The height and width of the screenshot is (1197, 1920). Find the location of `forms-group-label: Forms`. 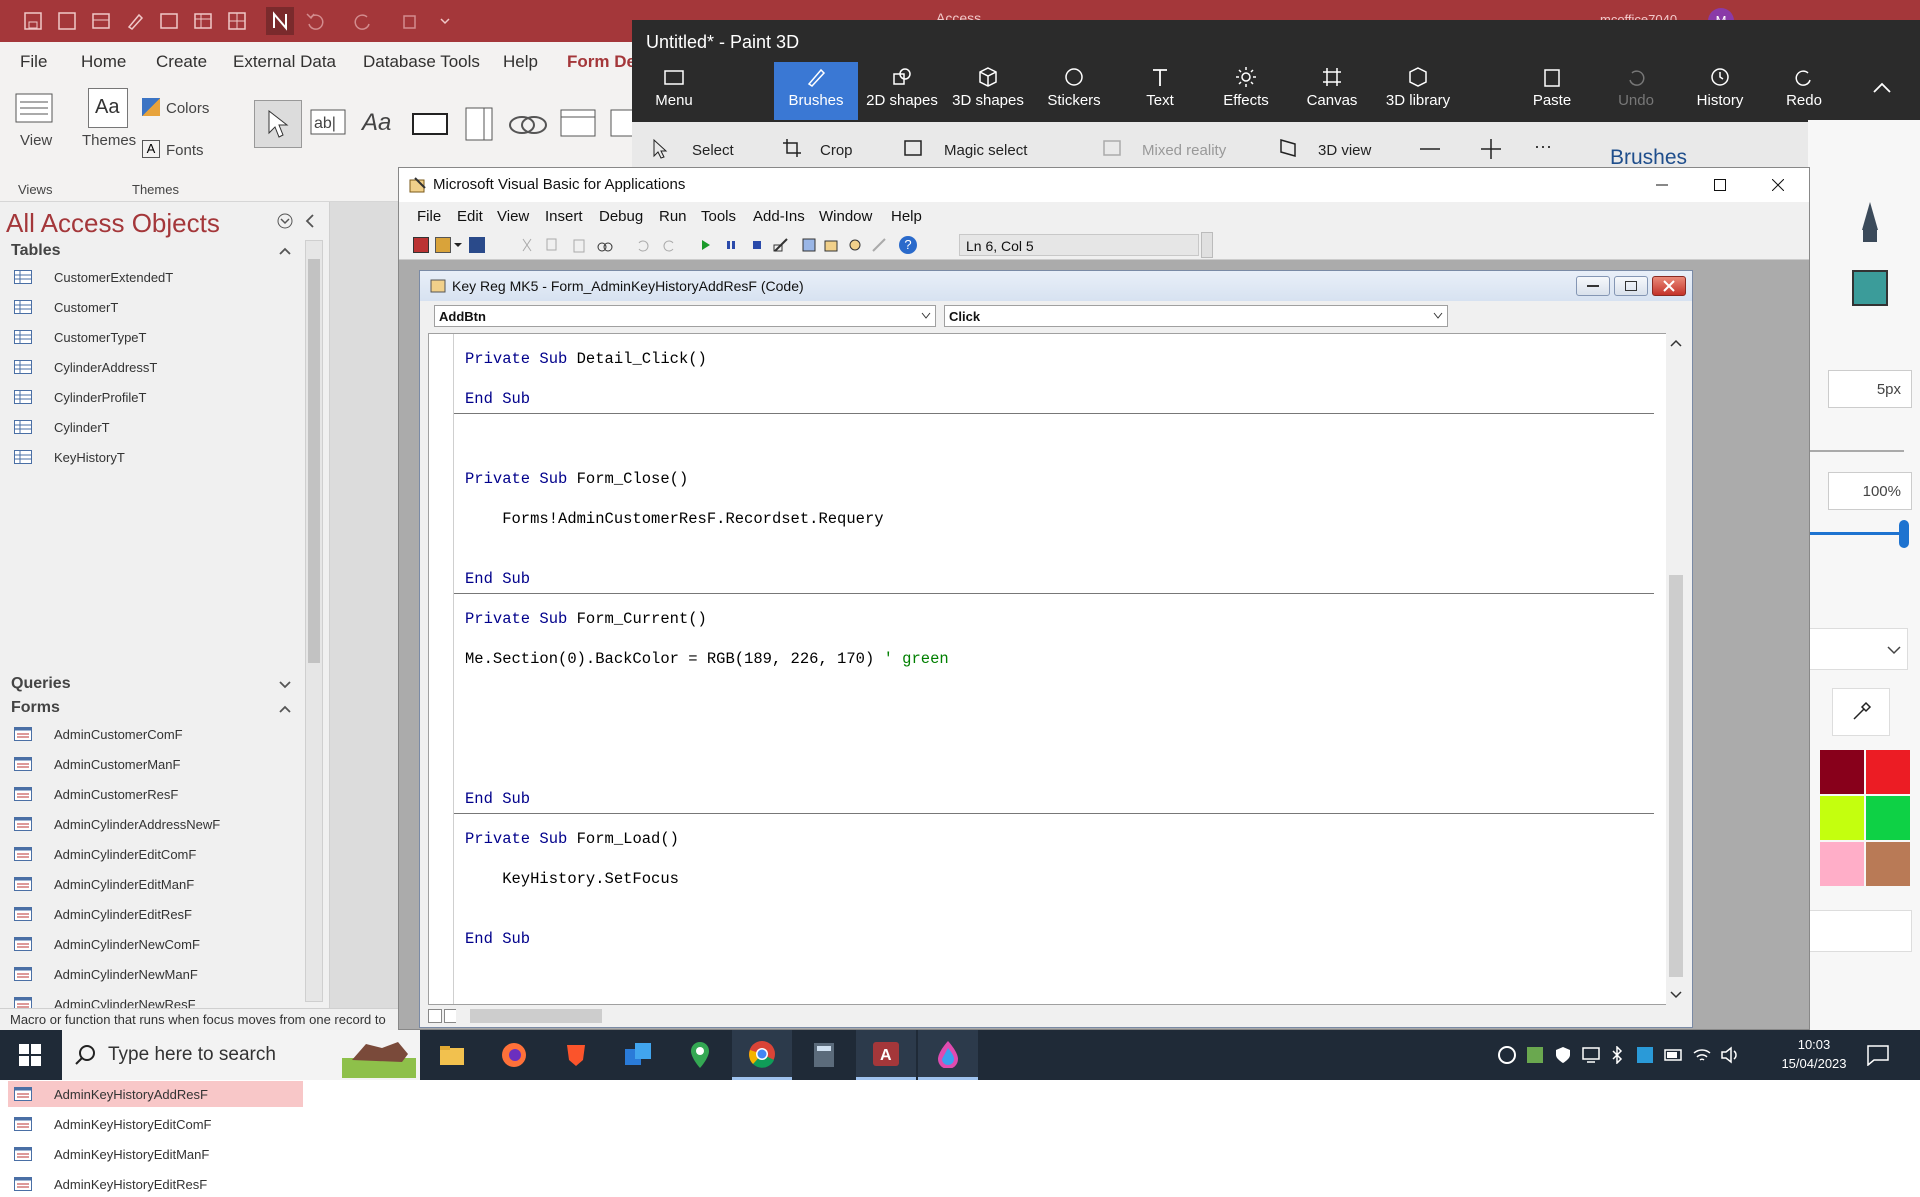

forms-group-label: Forms is located at coordinates (35, 708).